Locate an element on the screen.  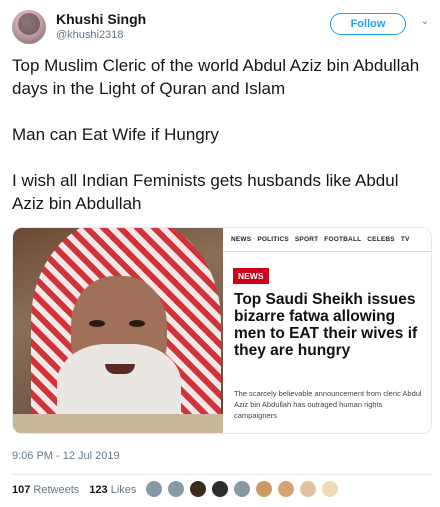
likes-count: 123 is located at coordinates (98, 490).